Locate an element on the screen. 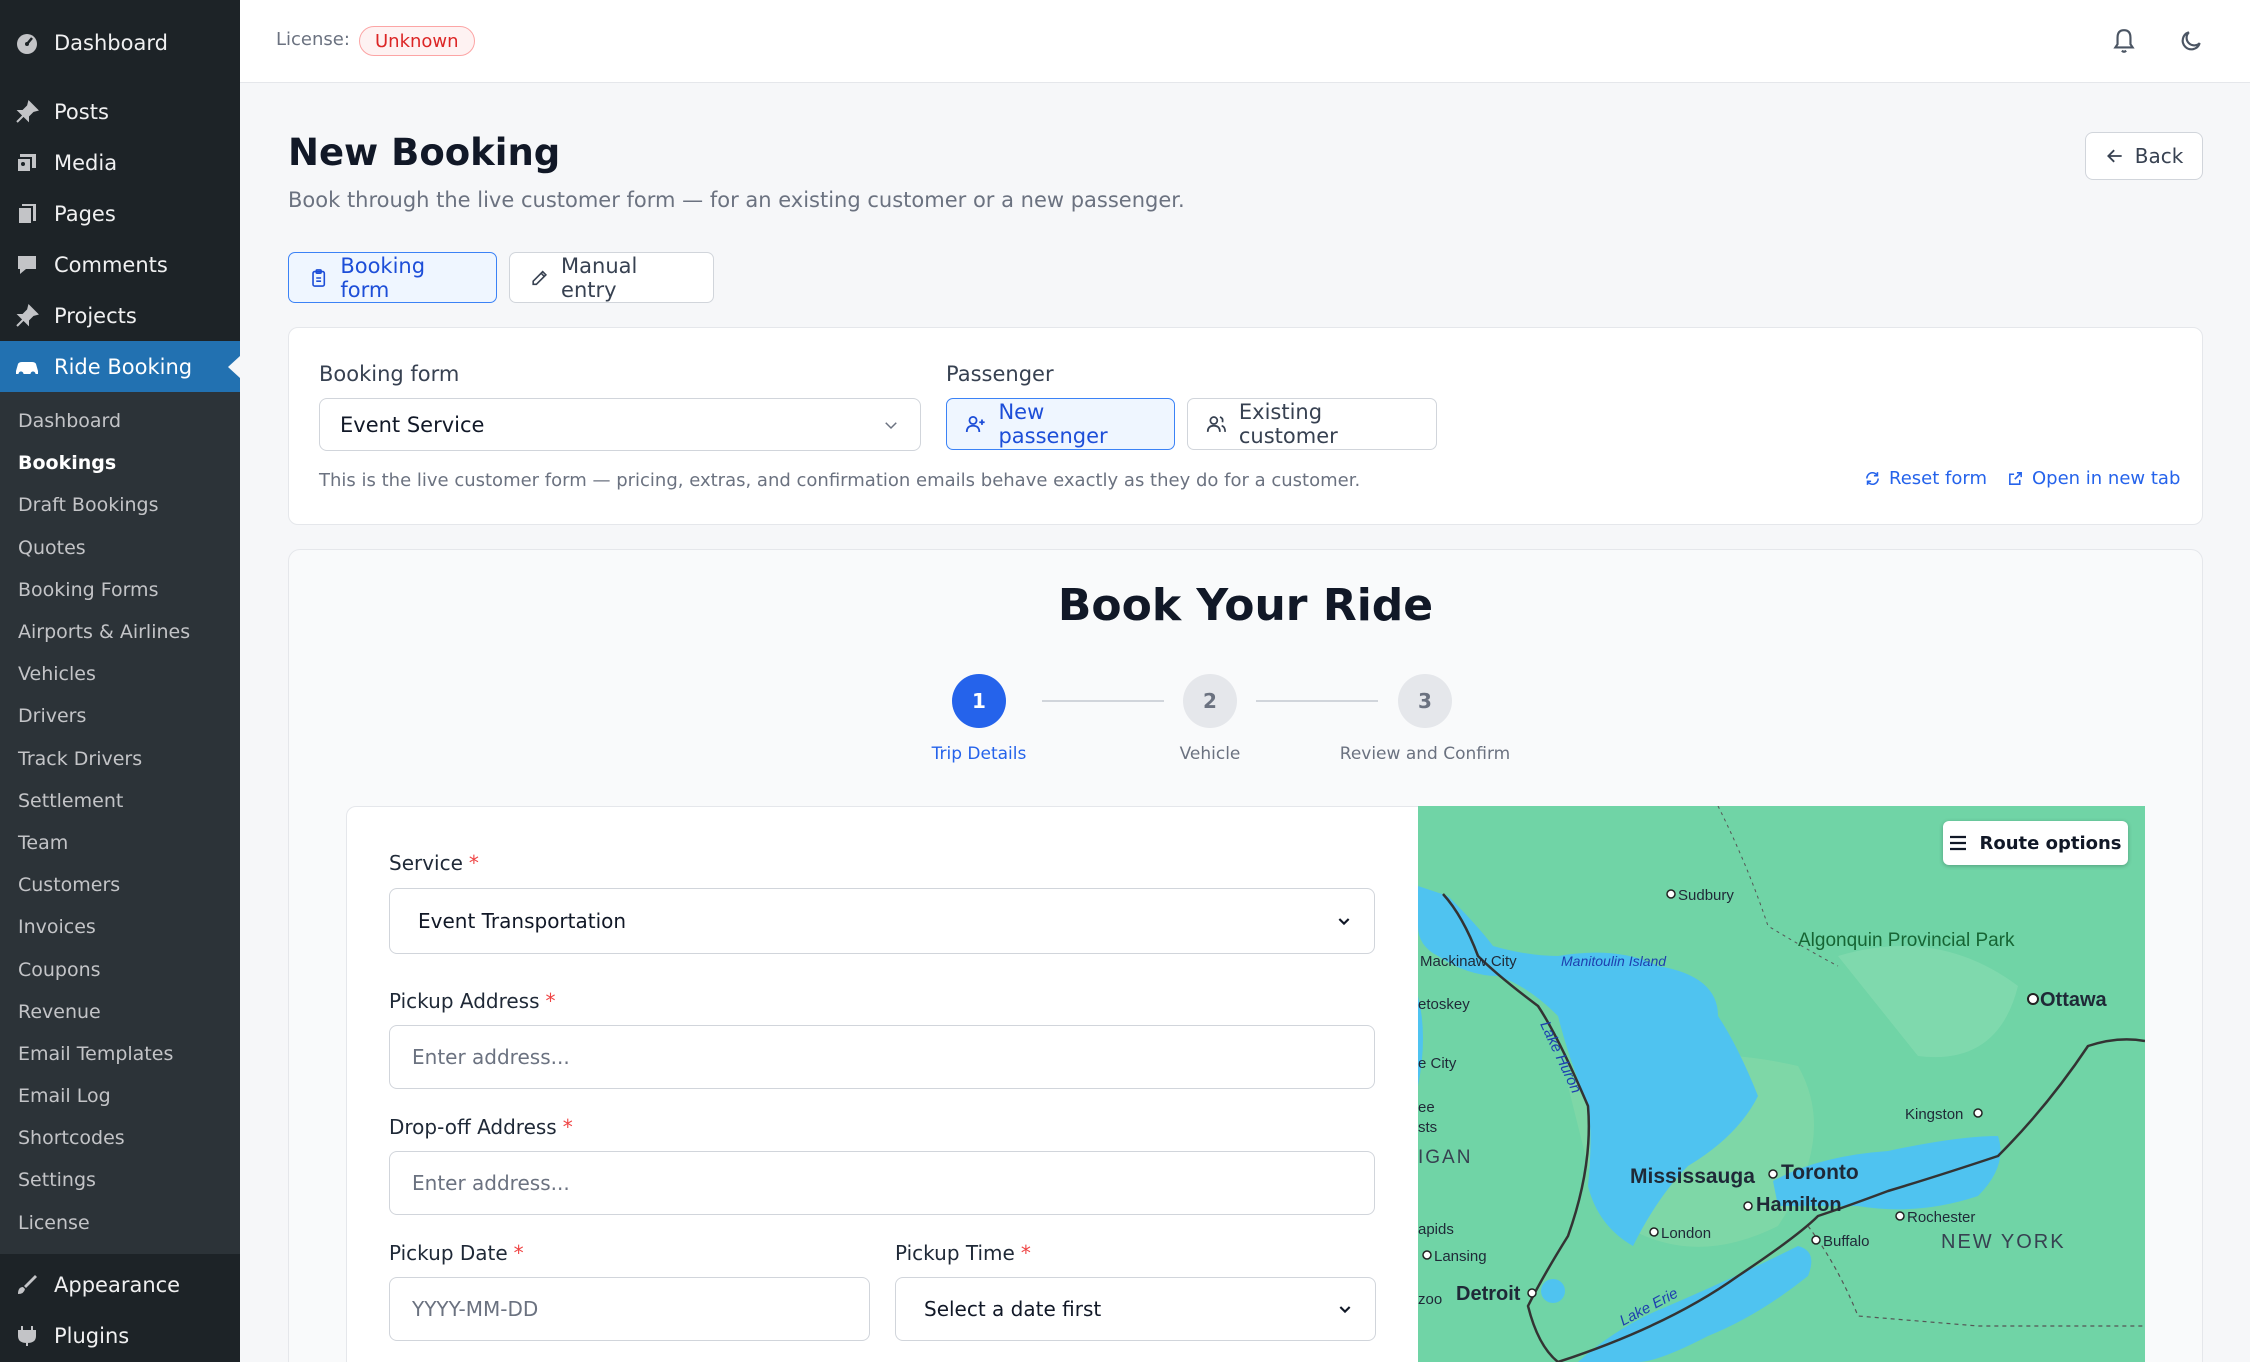 The width and height of the screenshot is (2250, 1362). service-value: Event Transportation is located at coordinates (522, 921).